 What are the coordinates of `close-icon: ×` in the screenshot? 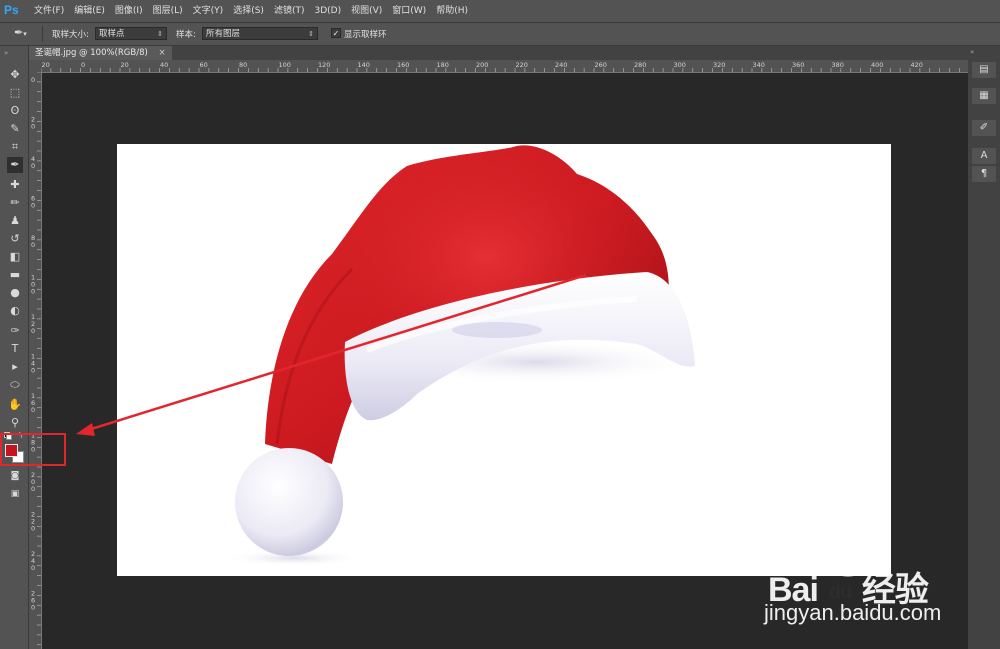 It's located at (162, 53).